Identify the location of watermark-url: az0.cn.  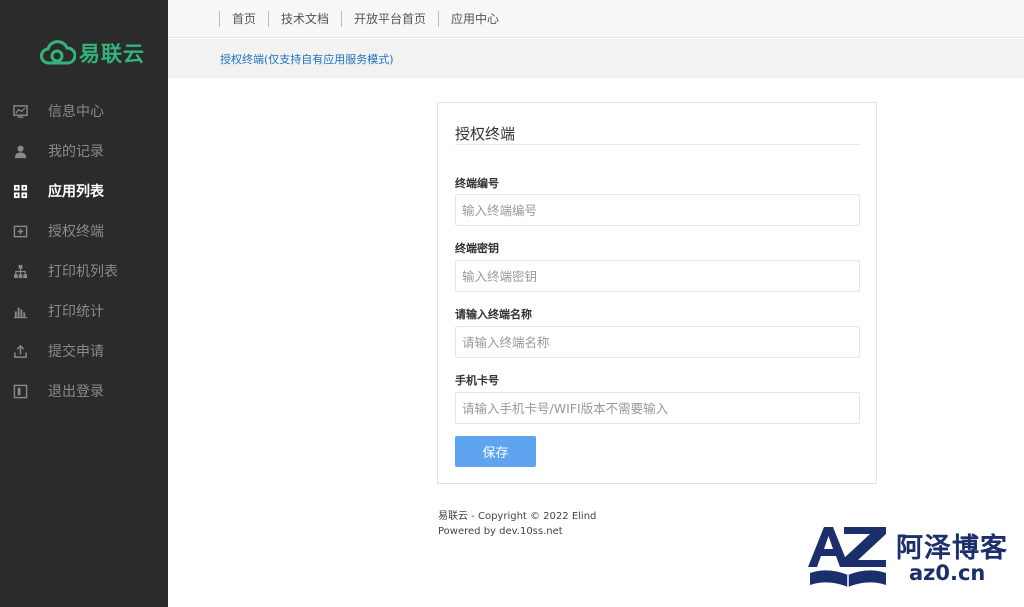
(947, 573).